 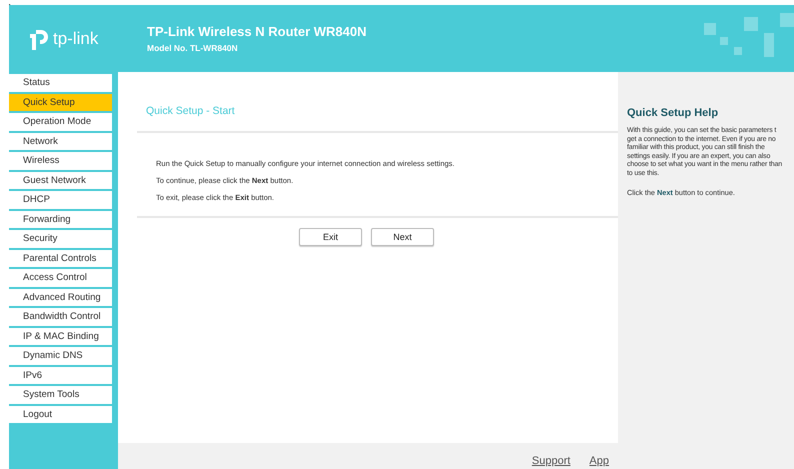 What do you see at coordinates (60, 277) in the screenshot?
I see `sidebar-item: Access Control` at bounding box center [60, 277].